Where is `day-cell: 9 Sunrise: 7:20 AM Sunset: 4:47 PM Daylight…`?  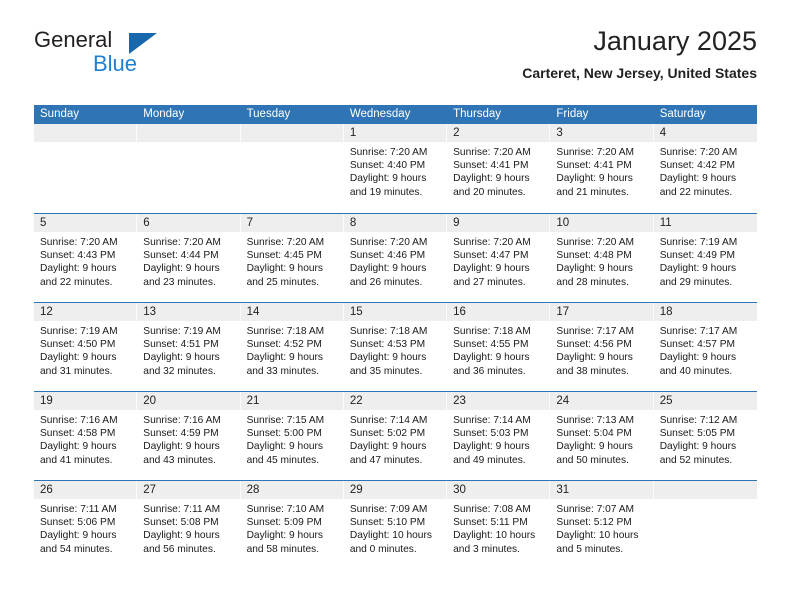
day-cell: 9 Sunrise: 7:20 AM Sunset: 4:47 PM Daylight… is located at coordinates (499, 258).